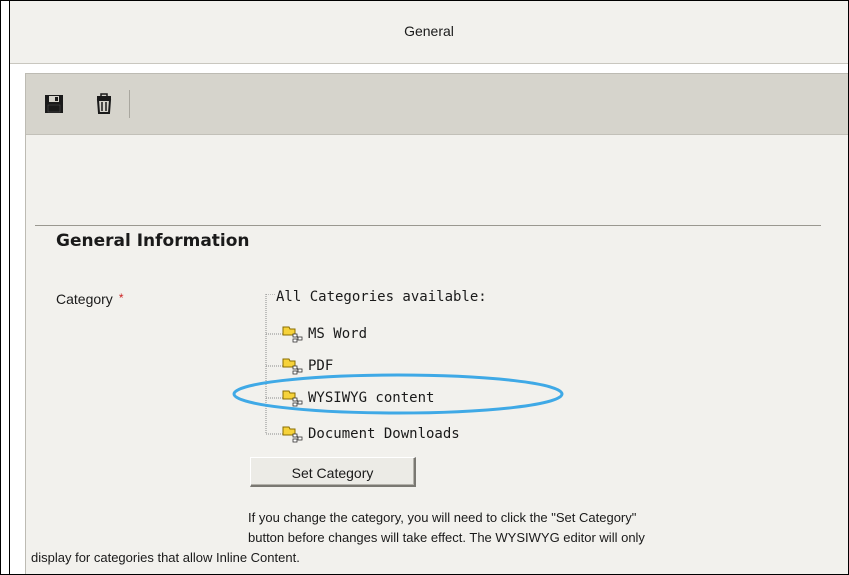 The width and height of the screenshot is (849, 575). I want to click on set-category-button: Set Category, so click(333, 472).